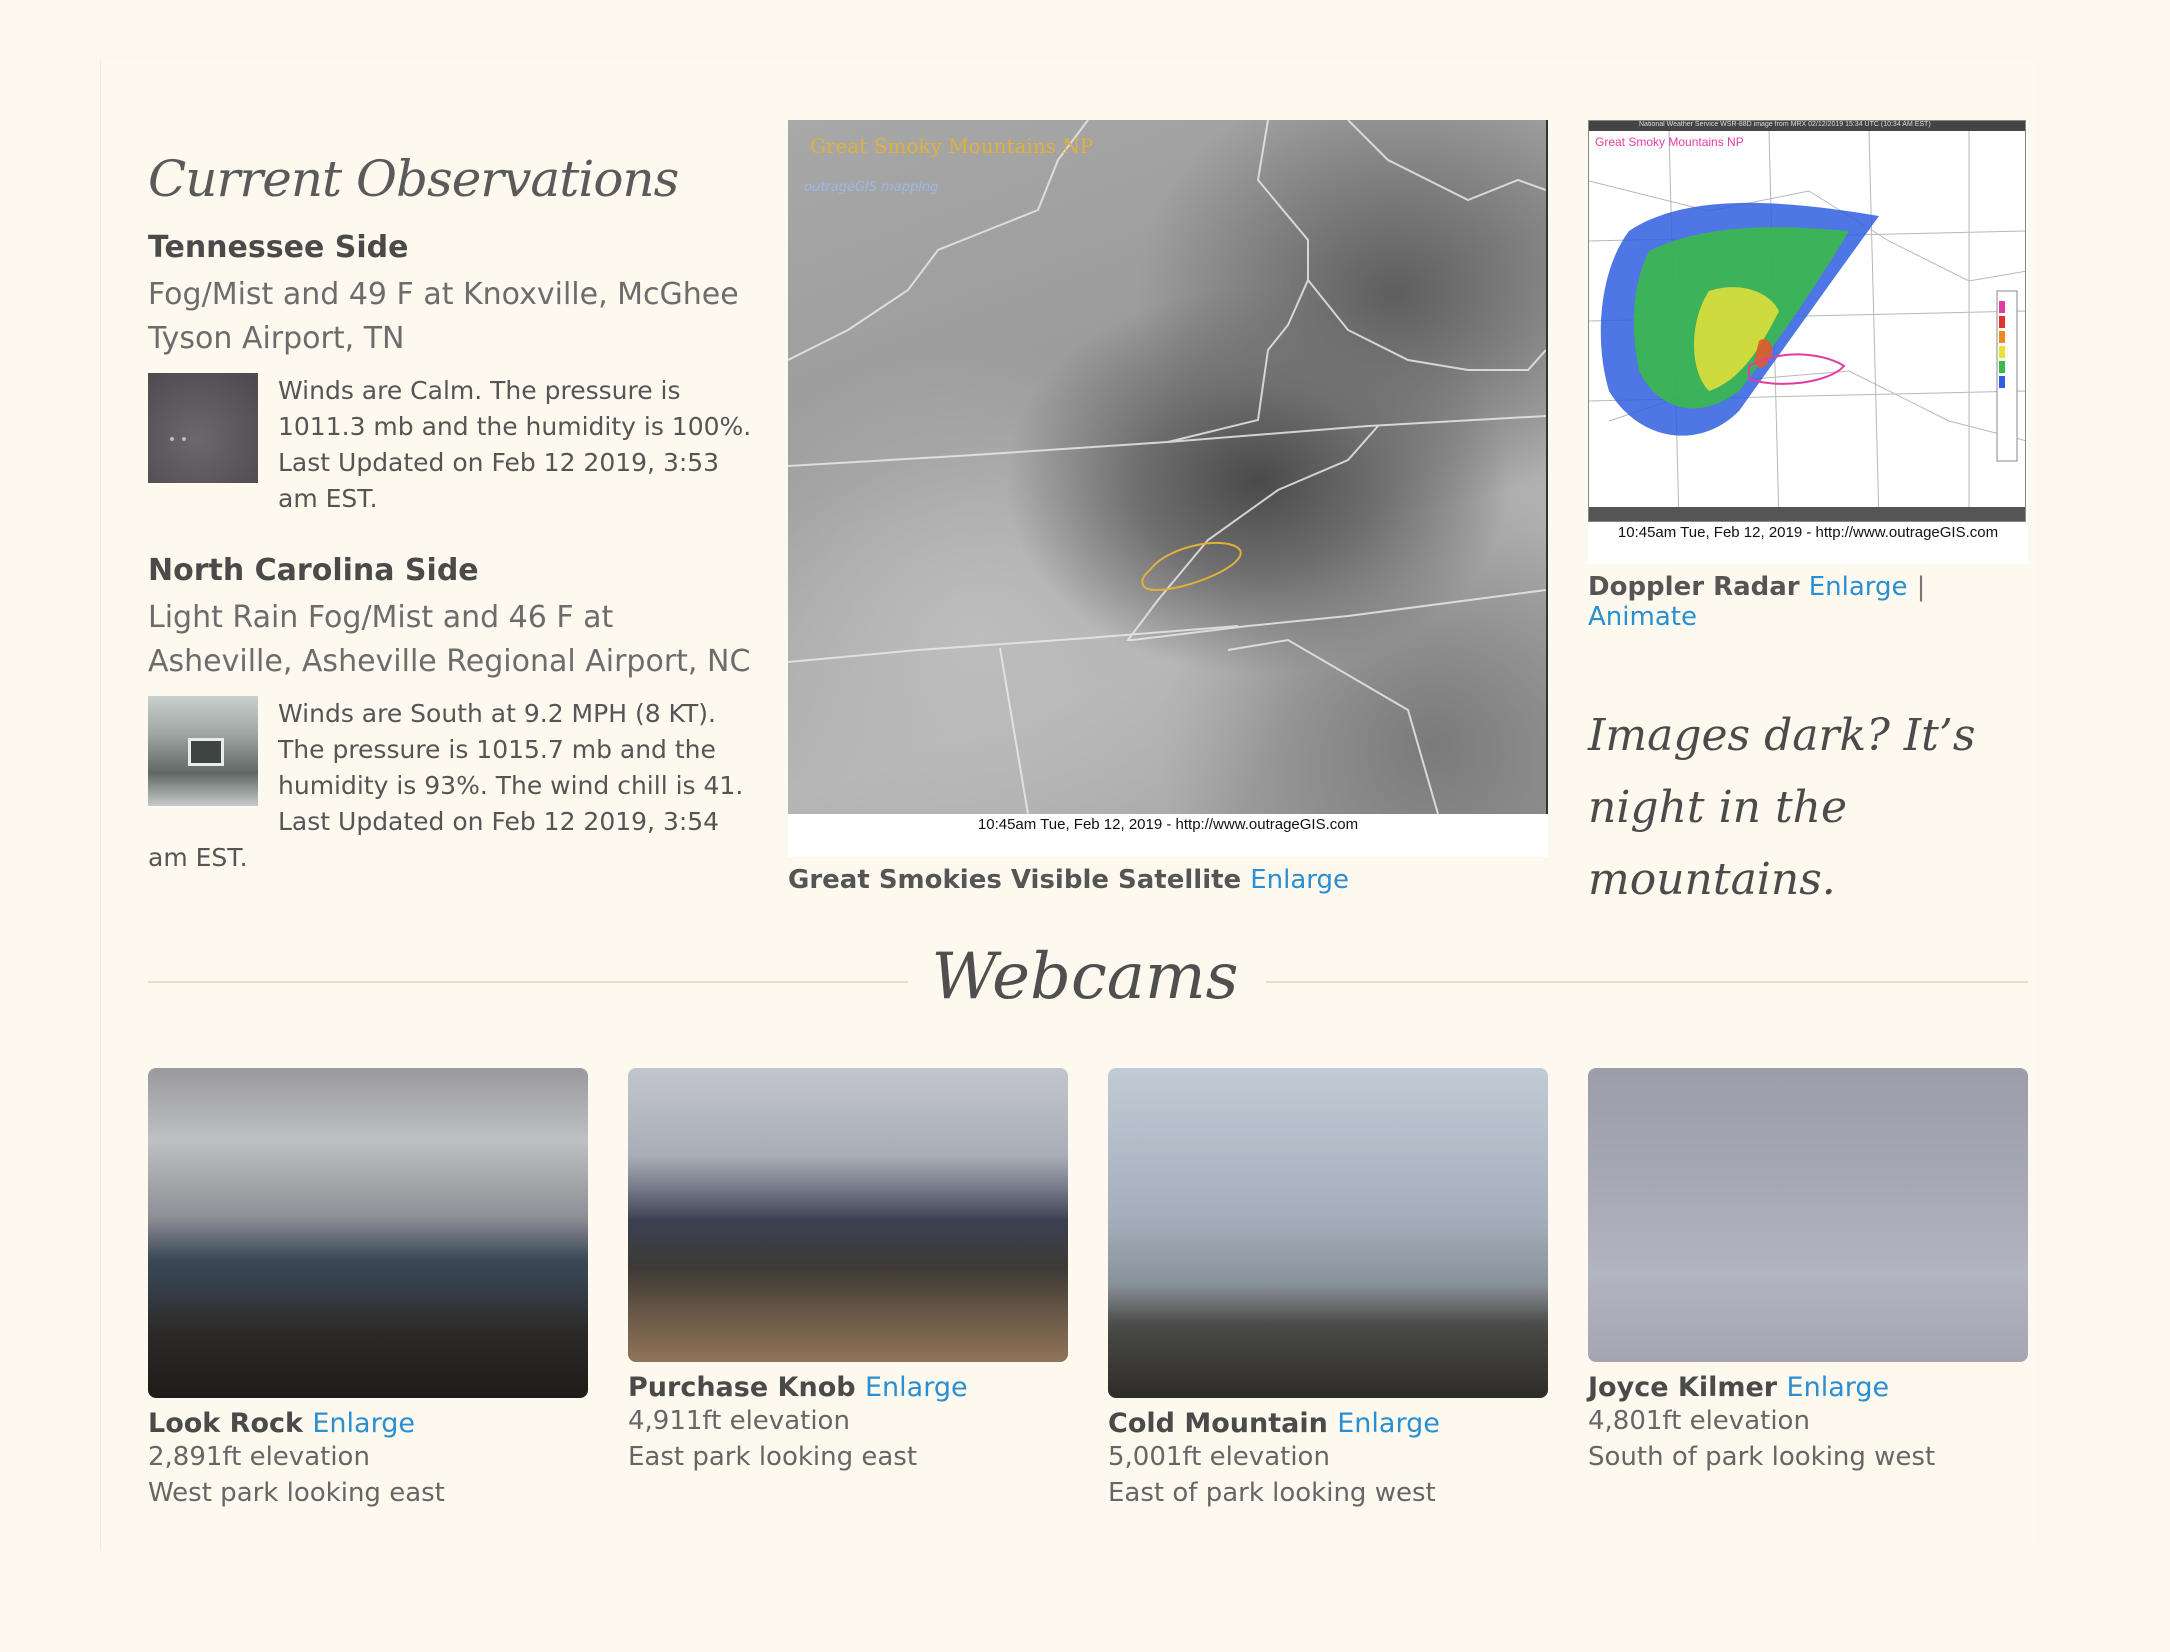 Image resolution: width=2170 pixels, height=1652 pixels. Describe the element at coordinates (1694, 587) in the screenshot. I see `radar-caption: Doppler Radar` at that location.